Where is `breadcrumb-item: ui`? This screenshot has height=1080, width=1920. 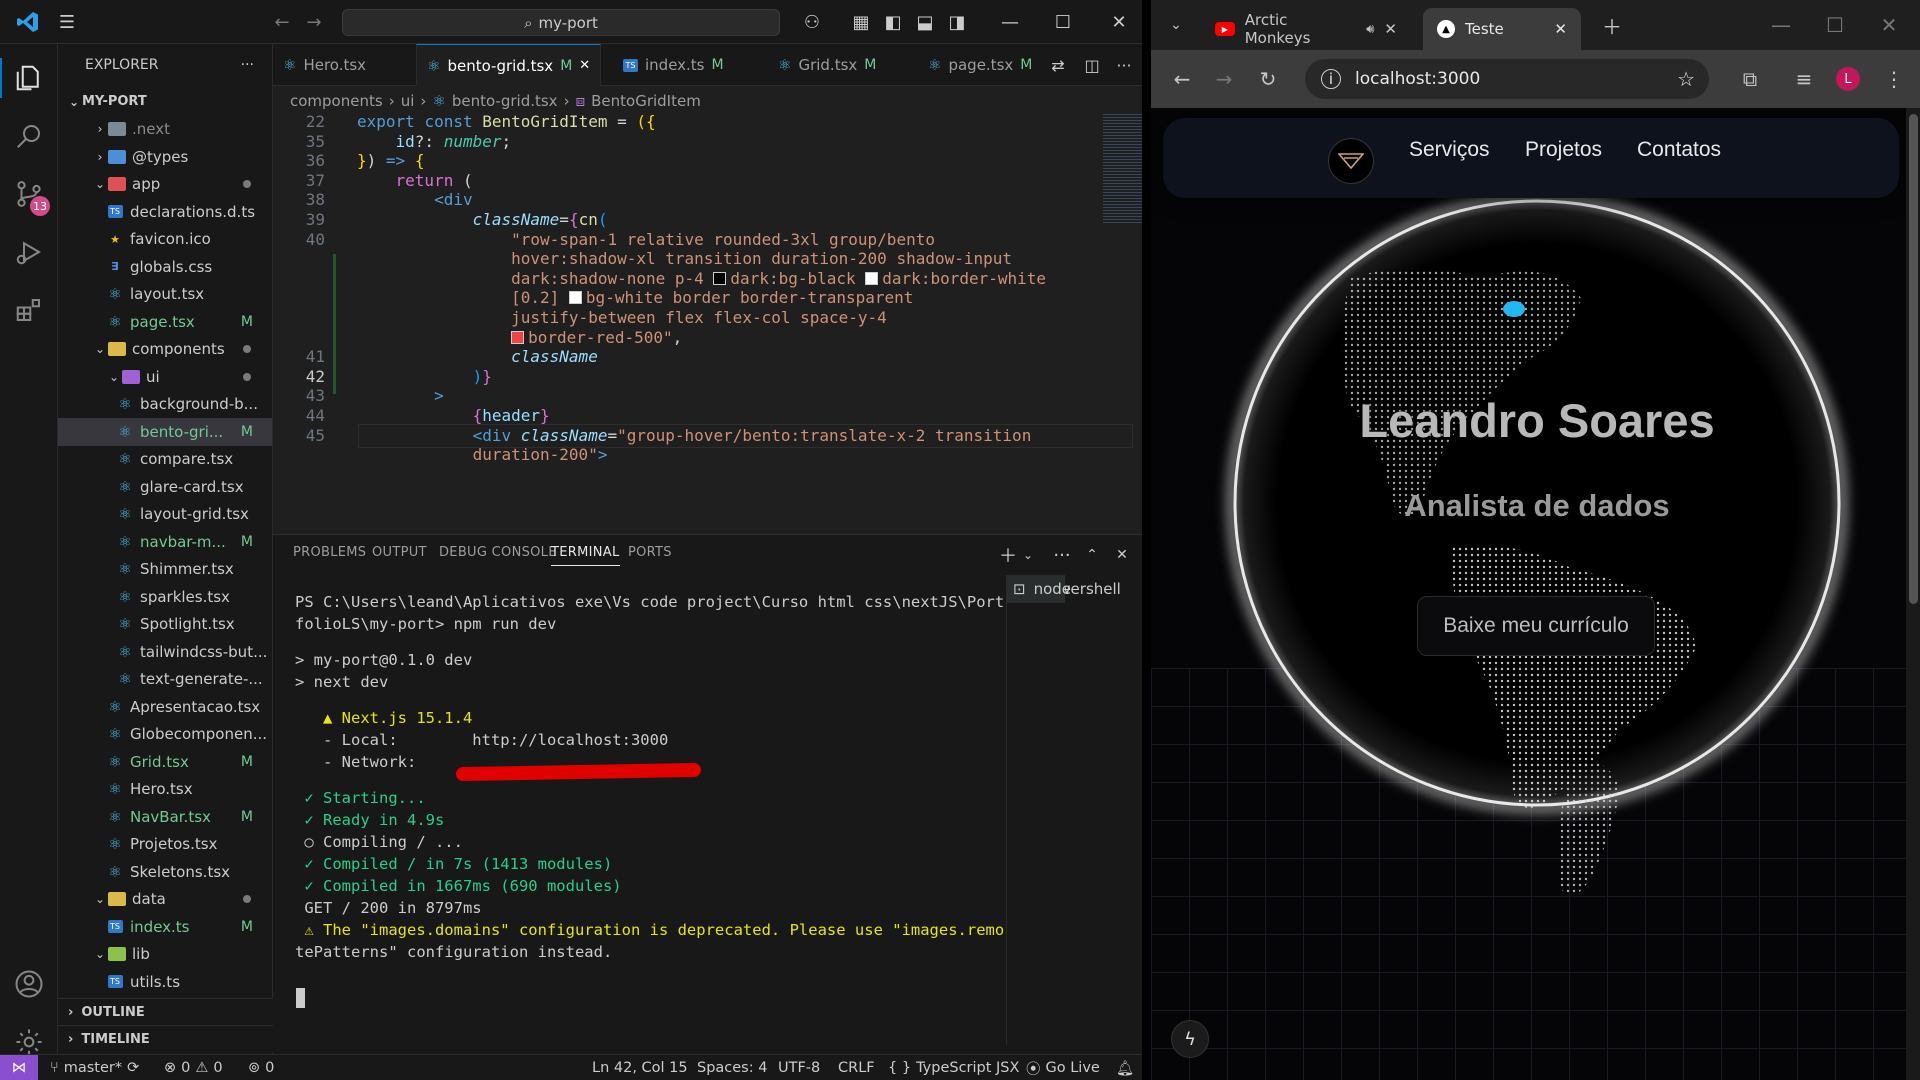 breadcrumb-item: ui is located at coordinates (408, 101).